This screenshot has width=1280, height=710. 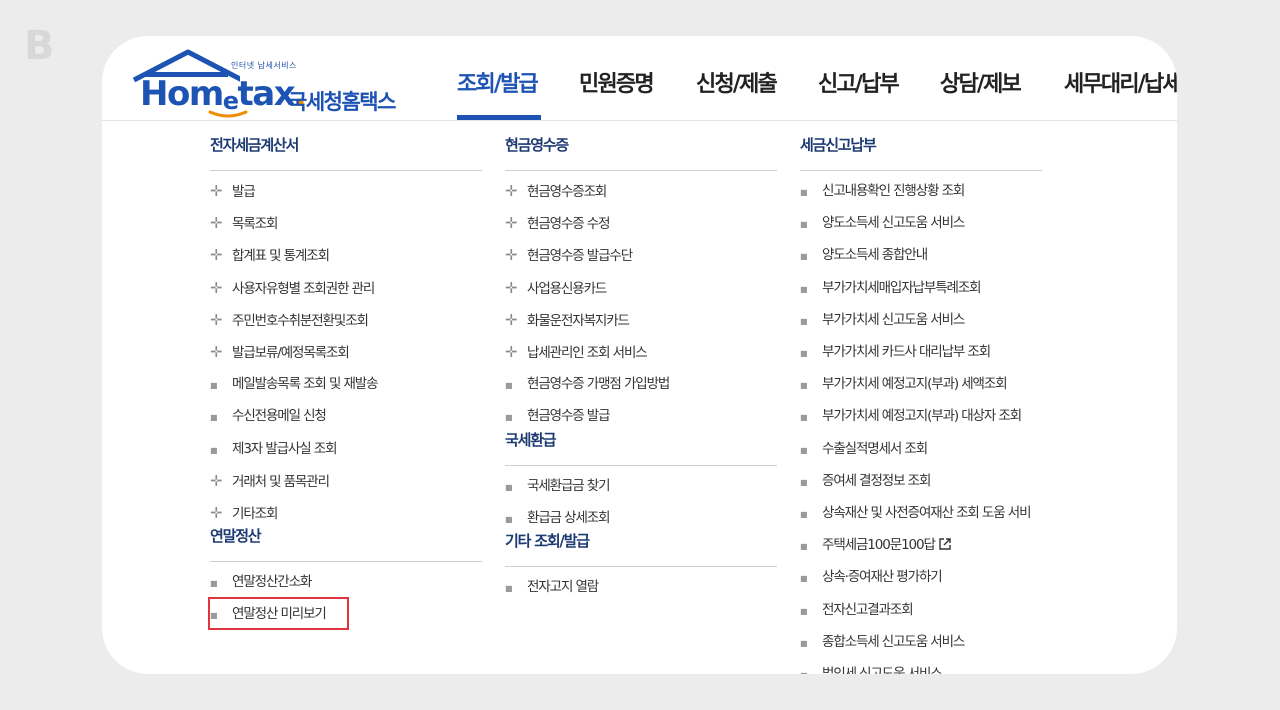 I want to click on menu-item: ✛ 납세관리인 조회 서비스, so click(x=576, y=352).